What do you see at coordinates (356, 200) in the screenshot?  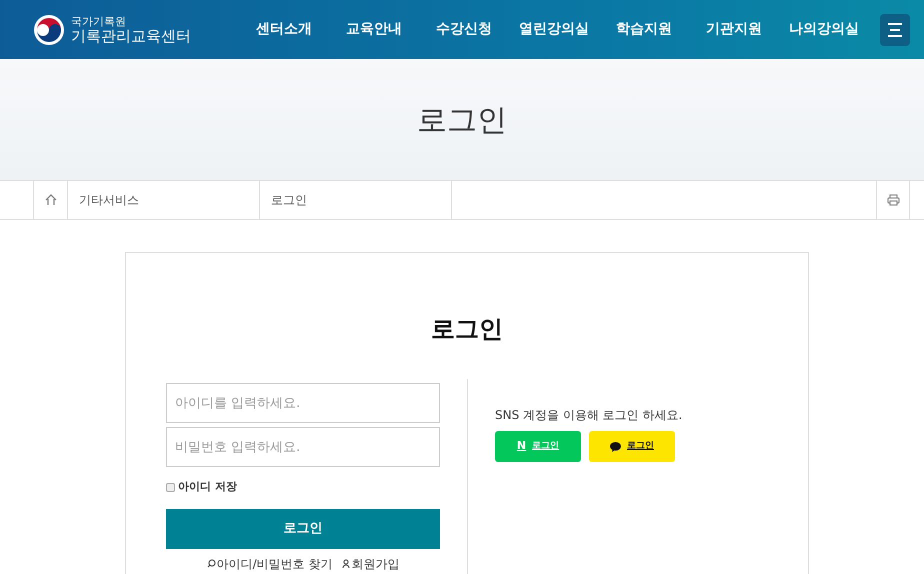 I see `breadcrumb-item: 로그인` at bounding box center [356, 200].